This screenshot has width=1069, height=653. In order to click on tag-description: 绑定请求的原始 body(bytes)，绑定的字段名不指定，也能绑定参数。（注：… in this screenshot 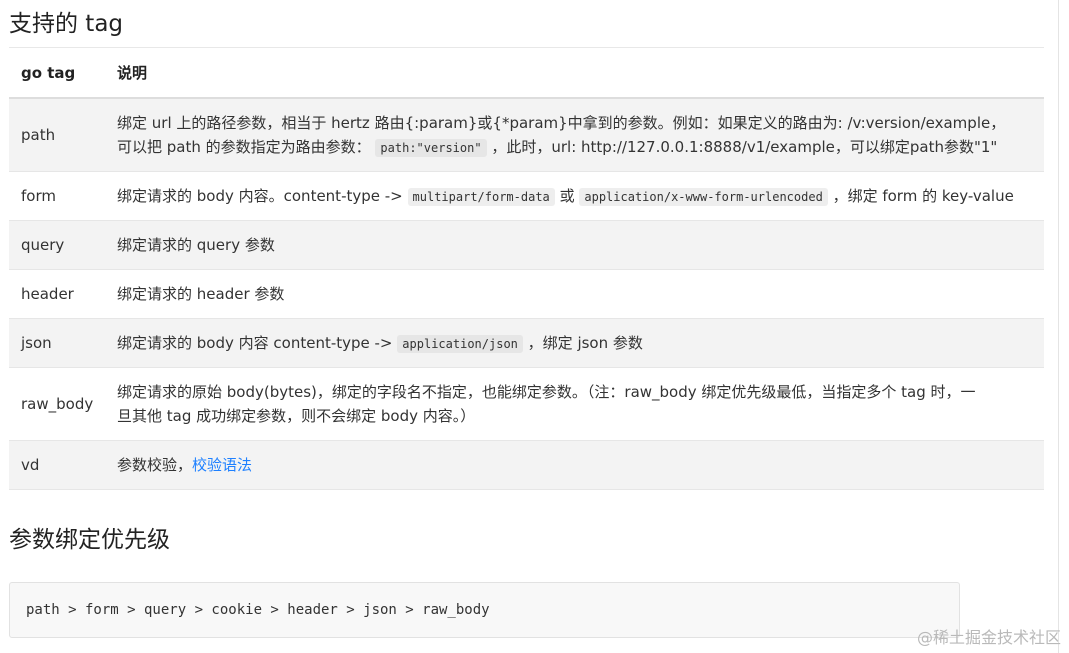, I will do `click(574, 404)`.